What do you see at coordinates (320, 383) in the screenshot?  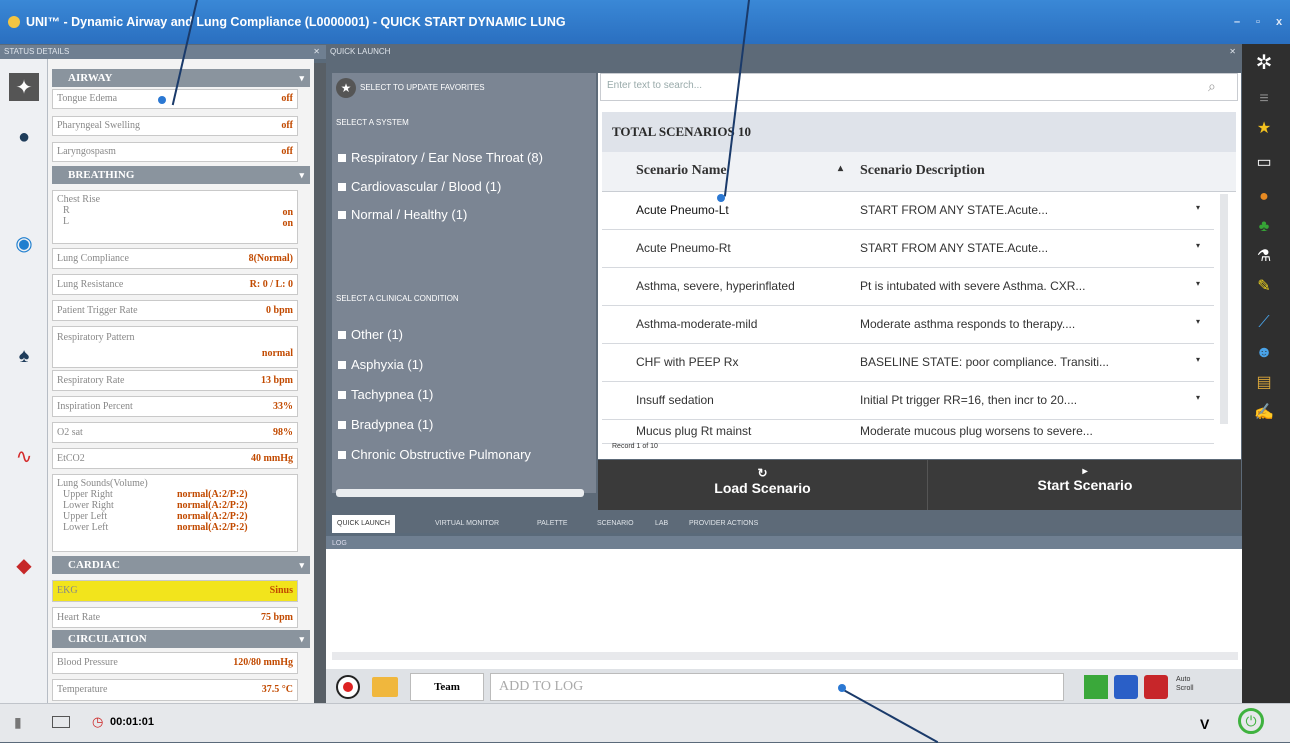 I see `status-scrollbar` at bounding box center [320, 383].